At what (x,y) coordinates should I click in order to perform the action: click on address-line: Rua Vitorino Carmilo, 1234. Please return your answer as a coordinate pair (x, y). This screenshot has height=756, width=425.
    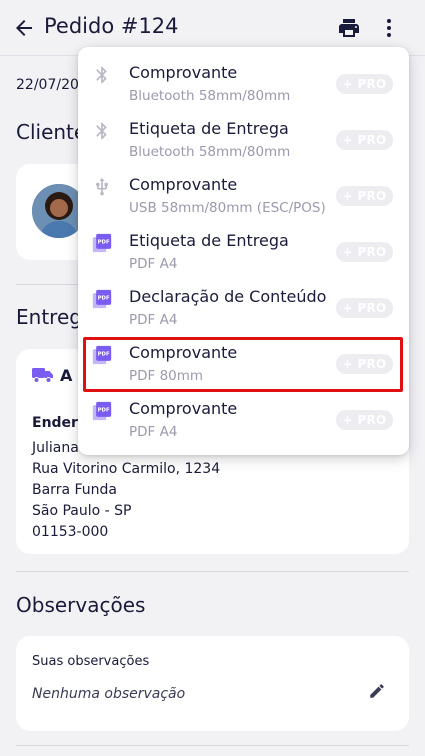
    Looking at the image, I should click on (126, 469).